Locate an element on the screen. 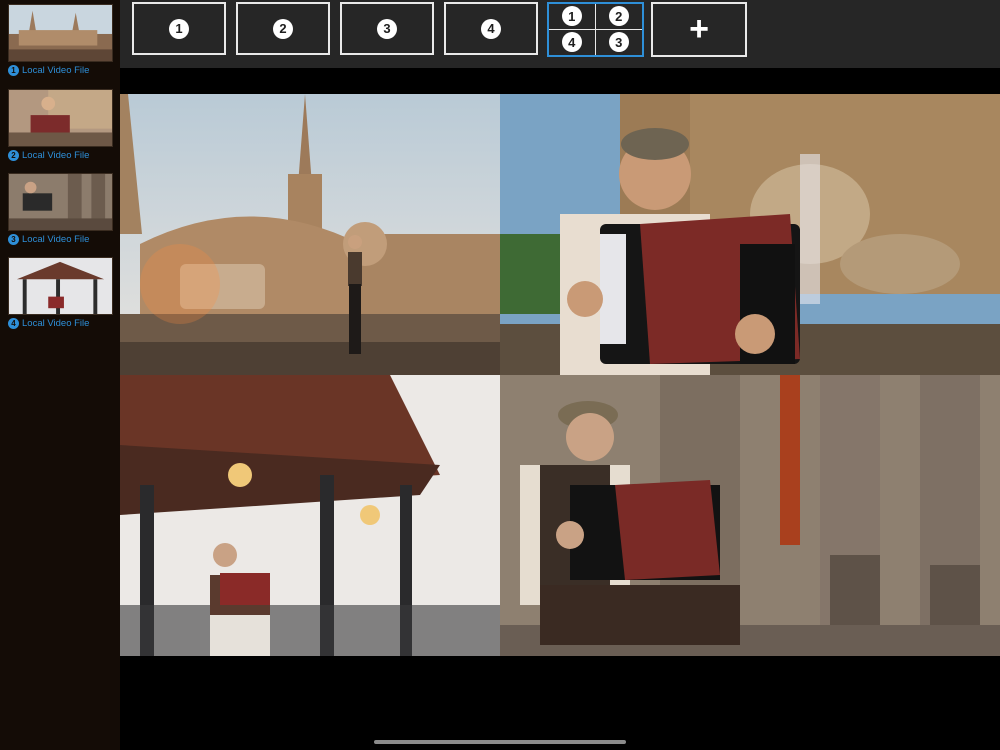  quad-cell: 1 is located at coordinates (572, 17).